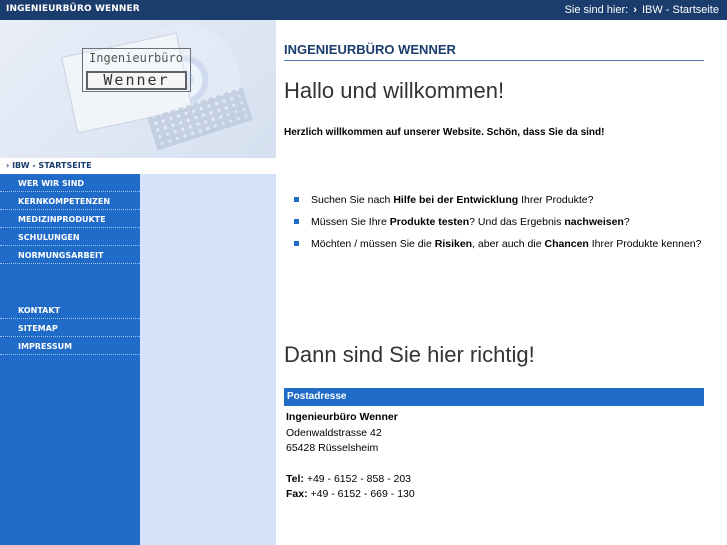 The image size is (727, 545). Describe the element at coordinates (645, 244) in the screenshot. I see `list-item-text: Ihrer Produkte kennen?` at that location.